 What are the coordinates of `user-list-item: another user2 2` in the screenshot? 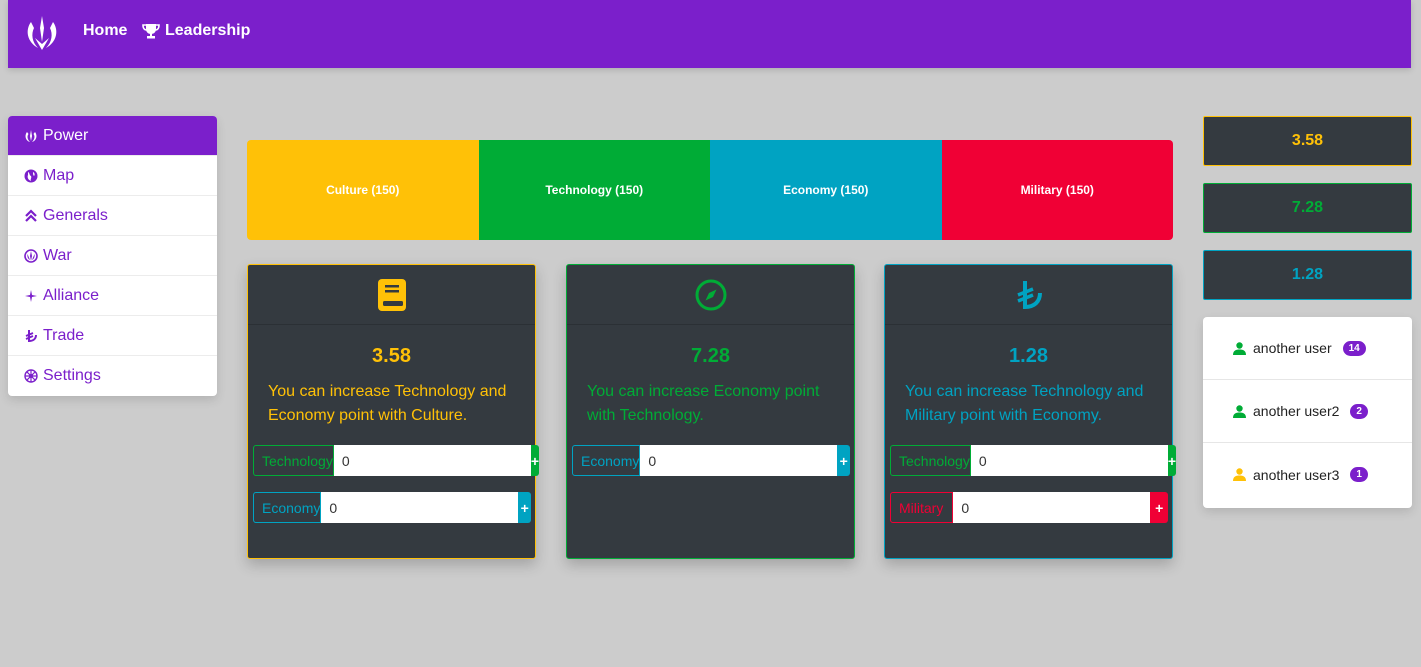 It's located at (1307, 411).